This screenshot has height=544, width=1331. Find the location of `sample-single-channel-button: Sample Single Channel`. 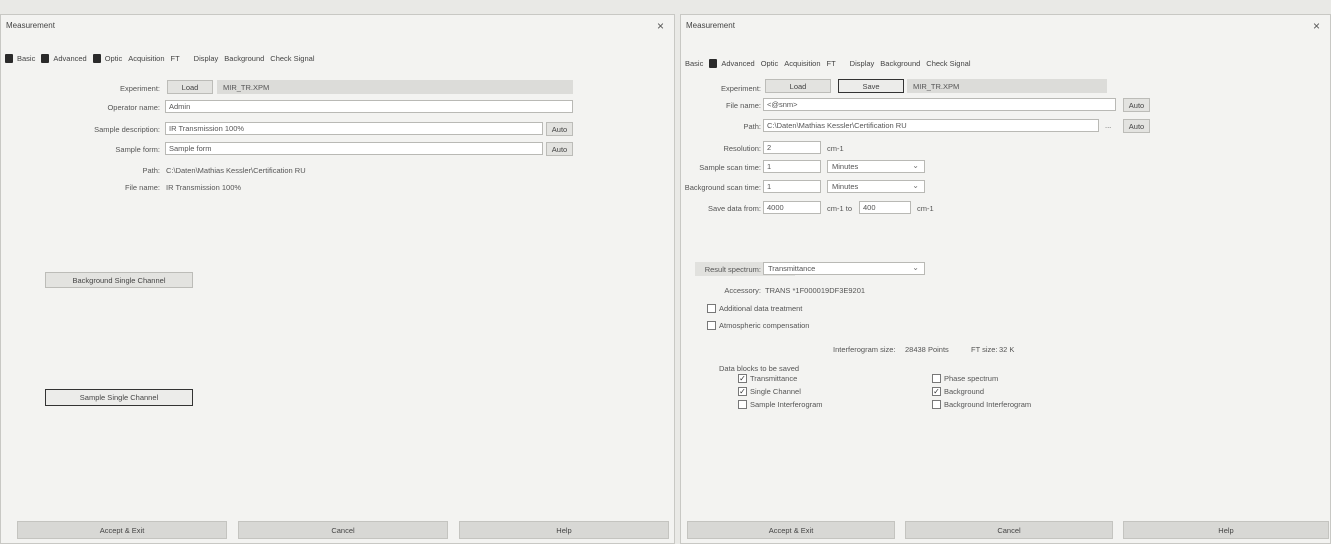

sample-single-channel-button: Sample Single Channel is located at coordinates (119, 397).